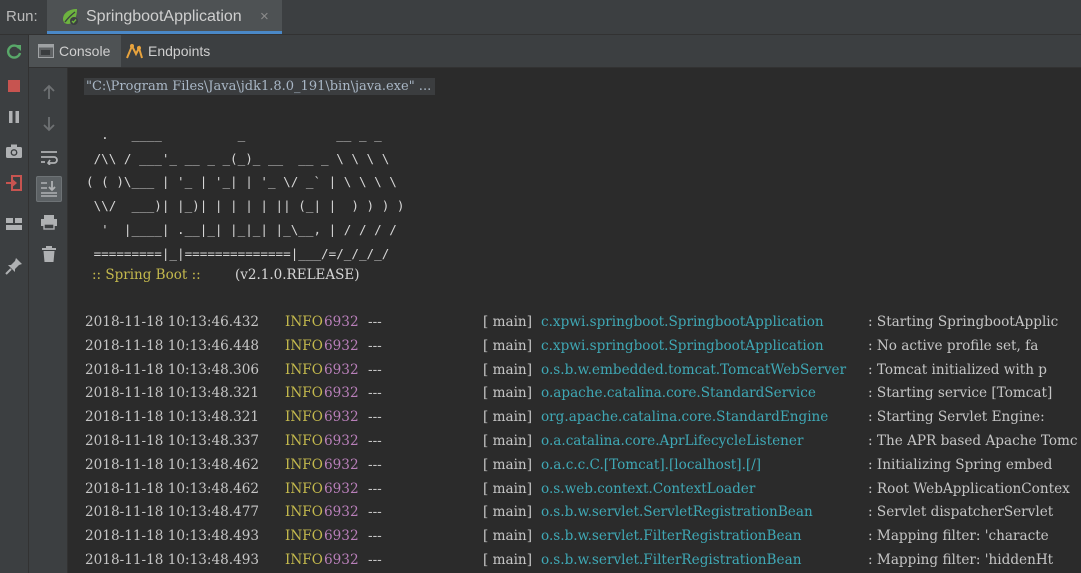  Describe the element at coordinates (540, 17) in the screenshot. I see `run-toolbar: Run: SpringbootApplication ×` at that location.